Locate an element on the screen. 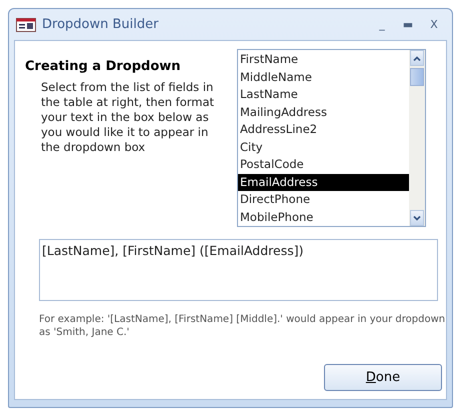 The height and width of the screenshot is (417, 461). chevron-up-icon is located at coordinates (417, 58).